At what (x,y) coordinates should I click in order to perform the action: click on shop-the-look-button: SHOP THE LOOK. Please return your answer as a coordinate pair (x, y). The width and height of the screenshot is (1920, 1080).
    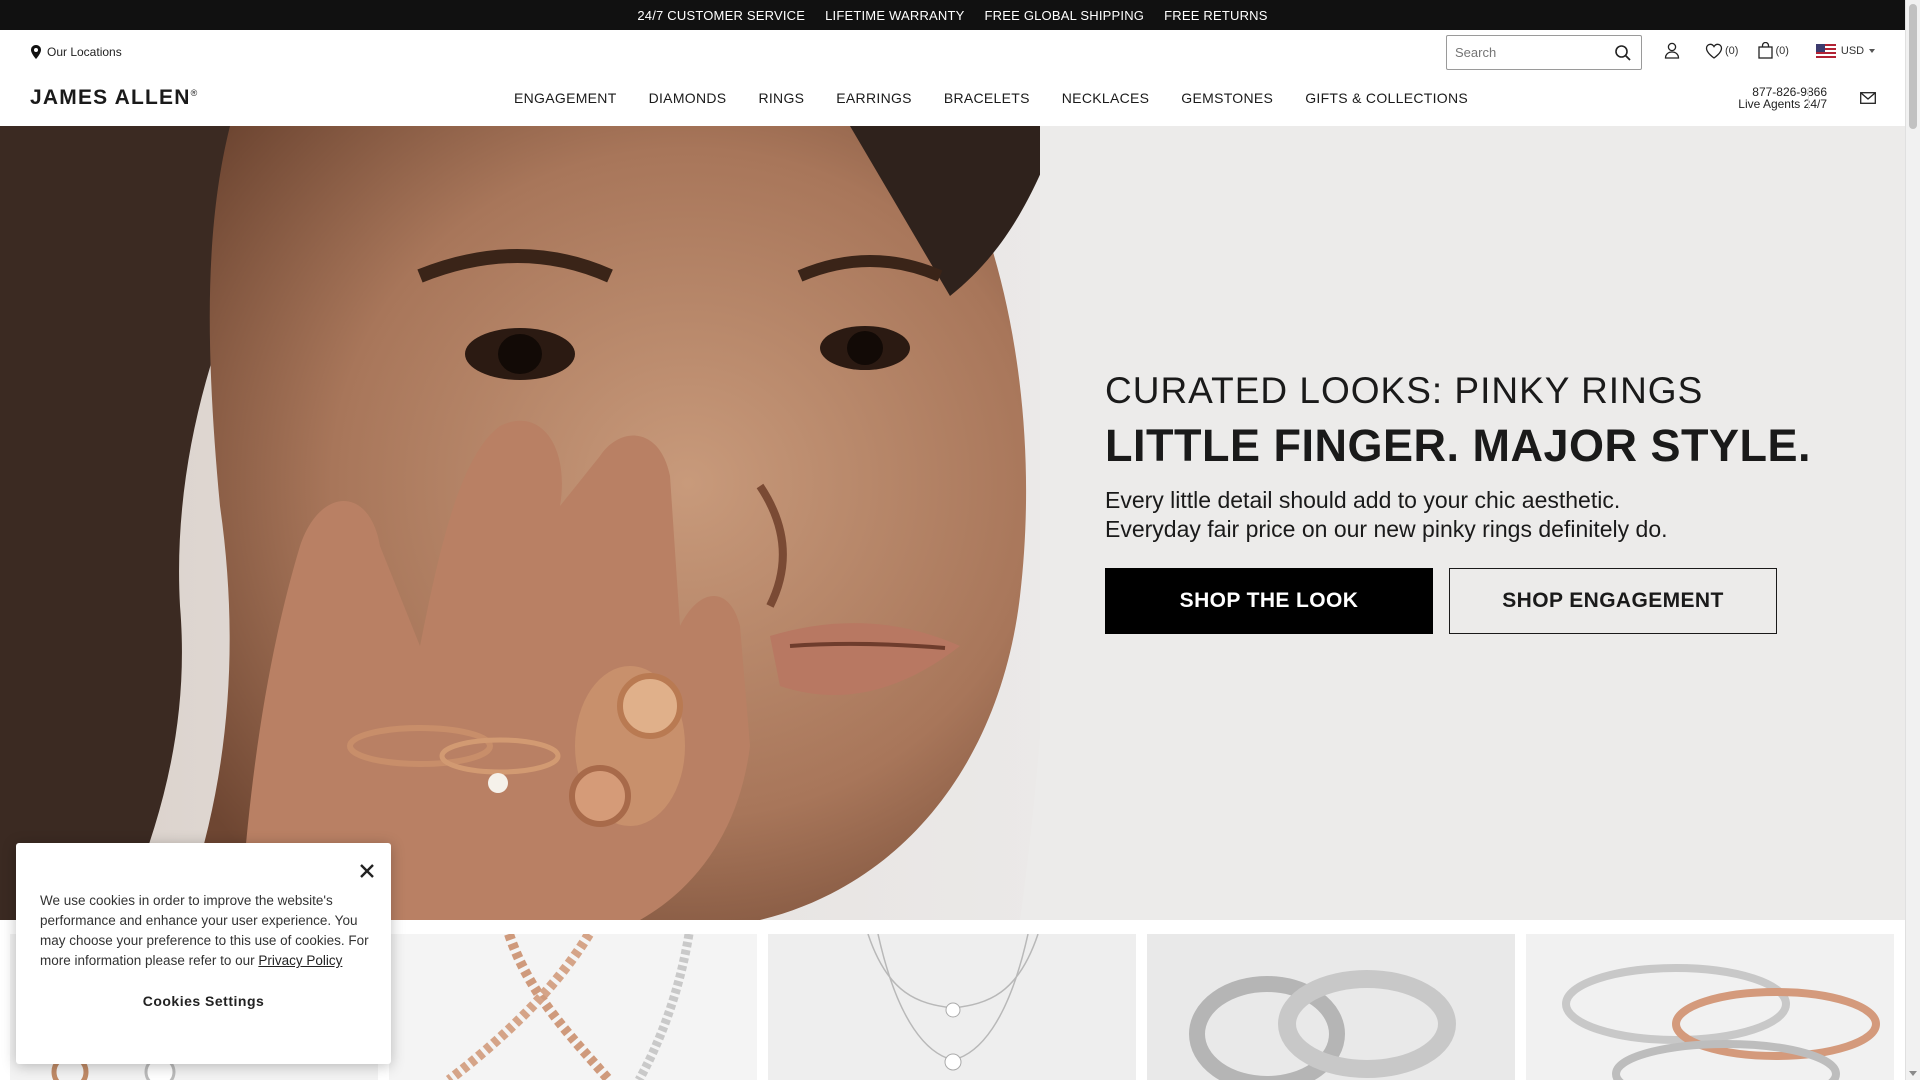
    Looking at the image, I should click on (1269, 601).